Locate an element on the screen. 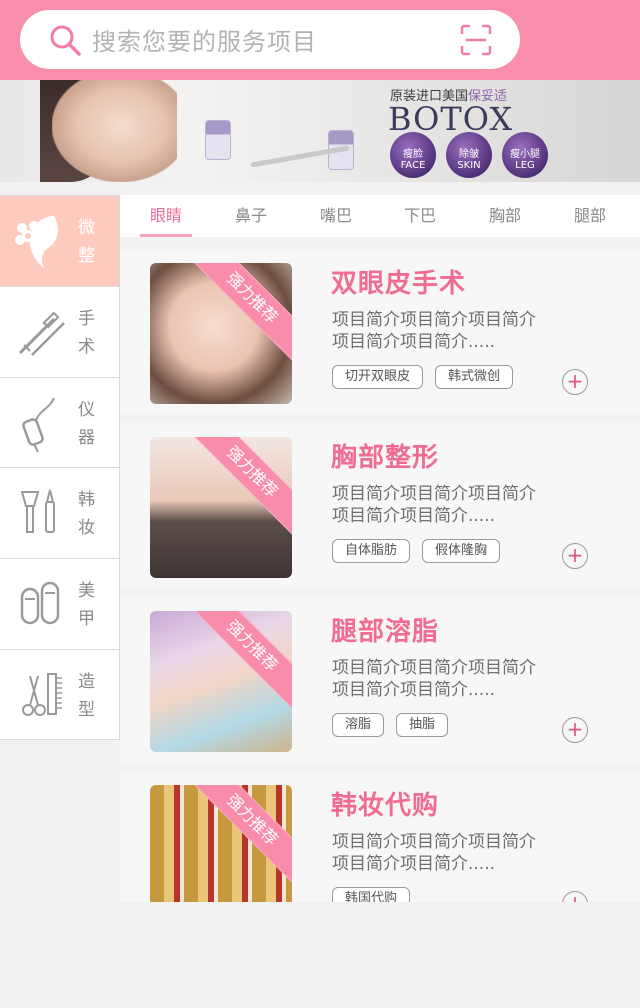  tab-nose: 鼻子 is located at coordinates (251, 216).